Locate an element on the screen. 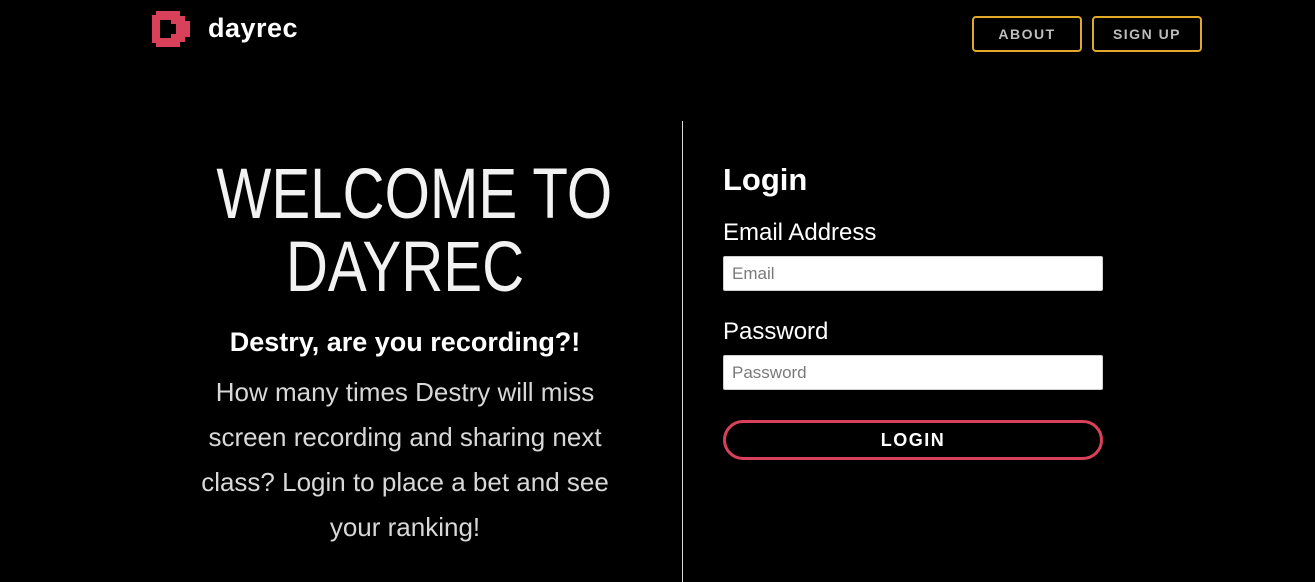 The image size is (1315, 582). email-input is located at coordinates (913, 273).